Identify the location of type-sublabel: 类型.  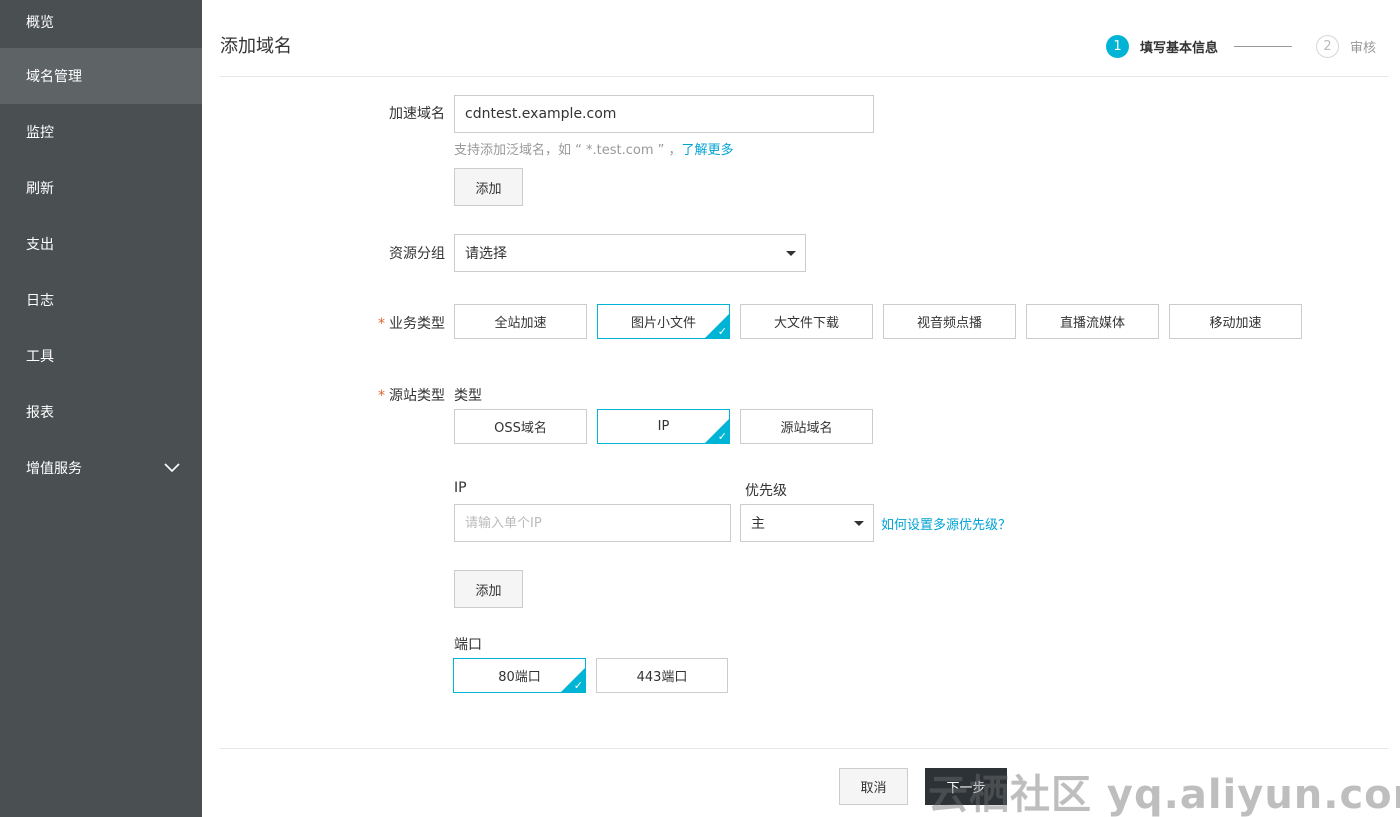
(468, 396).